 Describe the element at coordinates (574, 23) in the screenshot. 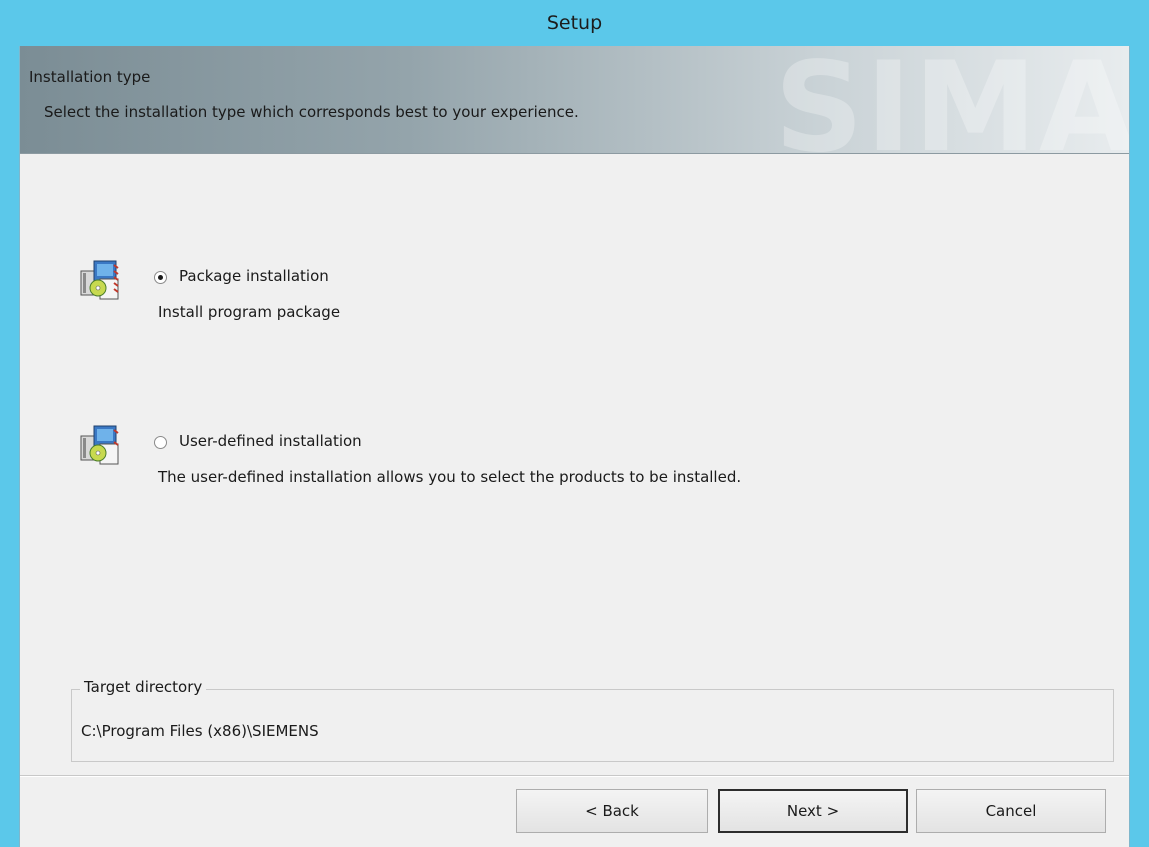

I see `window-title: Setup` at that location.